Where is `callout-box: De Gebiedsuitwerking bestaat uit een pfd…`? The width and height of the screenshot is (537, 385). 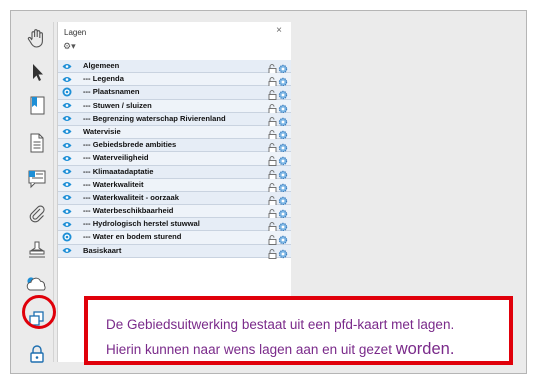 callout-box: De Gebiedsuitwerking bestaat uit een pfd… is located at coordinates (298, 330).